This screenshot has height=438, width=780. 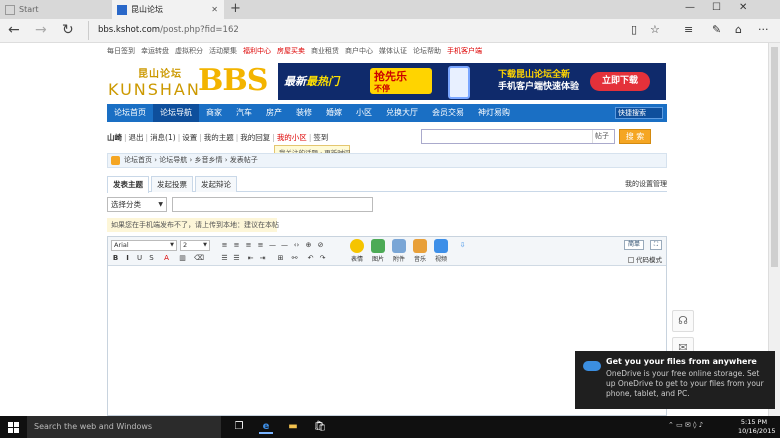 I want to click on attachment-button: 附件, so click(x=399, y=251).